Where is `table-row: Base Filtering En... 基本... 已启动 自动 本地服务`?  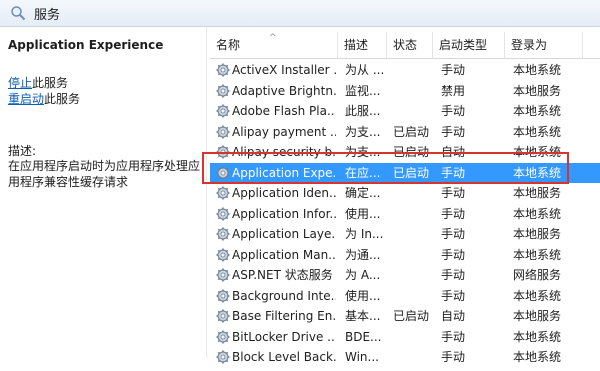
table-row: Base Filtering En... 基本... 已启动 自动 本地服务 is located at coordinates (405, 316).